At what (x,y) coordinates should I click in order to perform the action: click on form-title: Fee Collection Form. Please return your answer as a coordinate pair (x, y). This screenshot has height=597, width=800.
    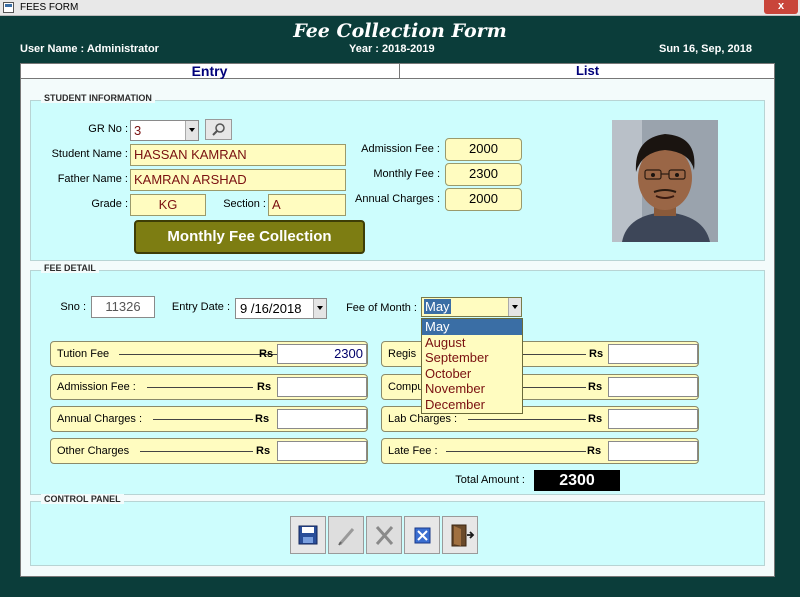
    Looking at the image, I should click on (400, 31).